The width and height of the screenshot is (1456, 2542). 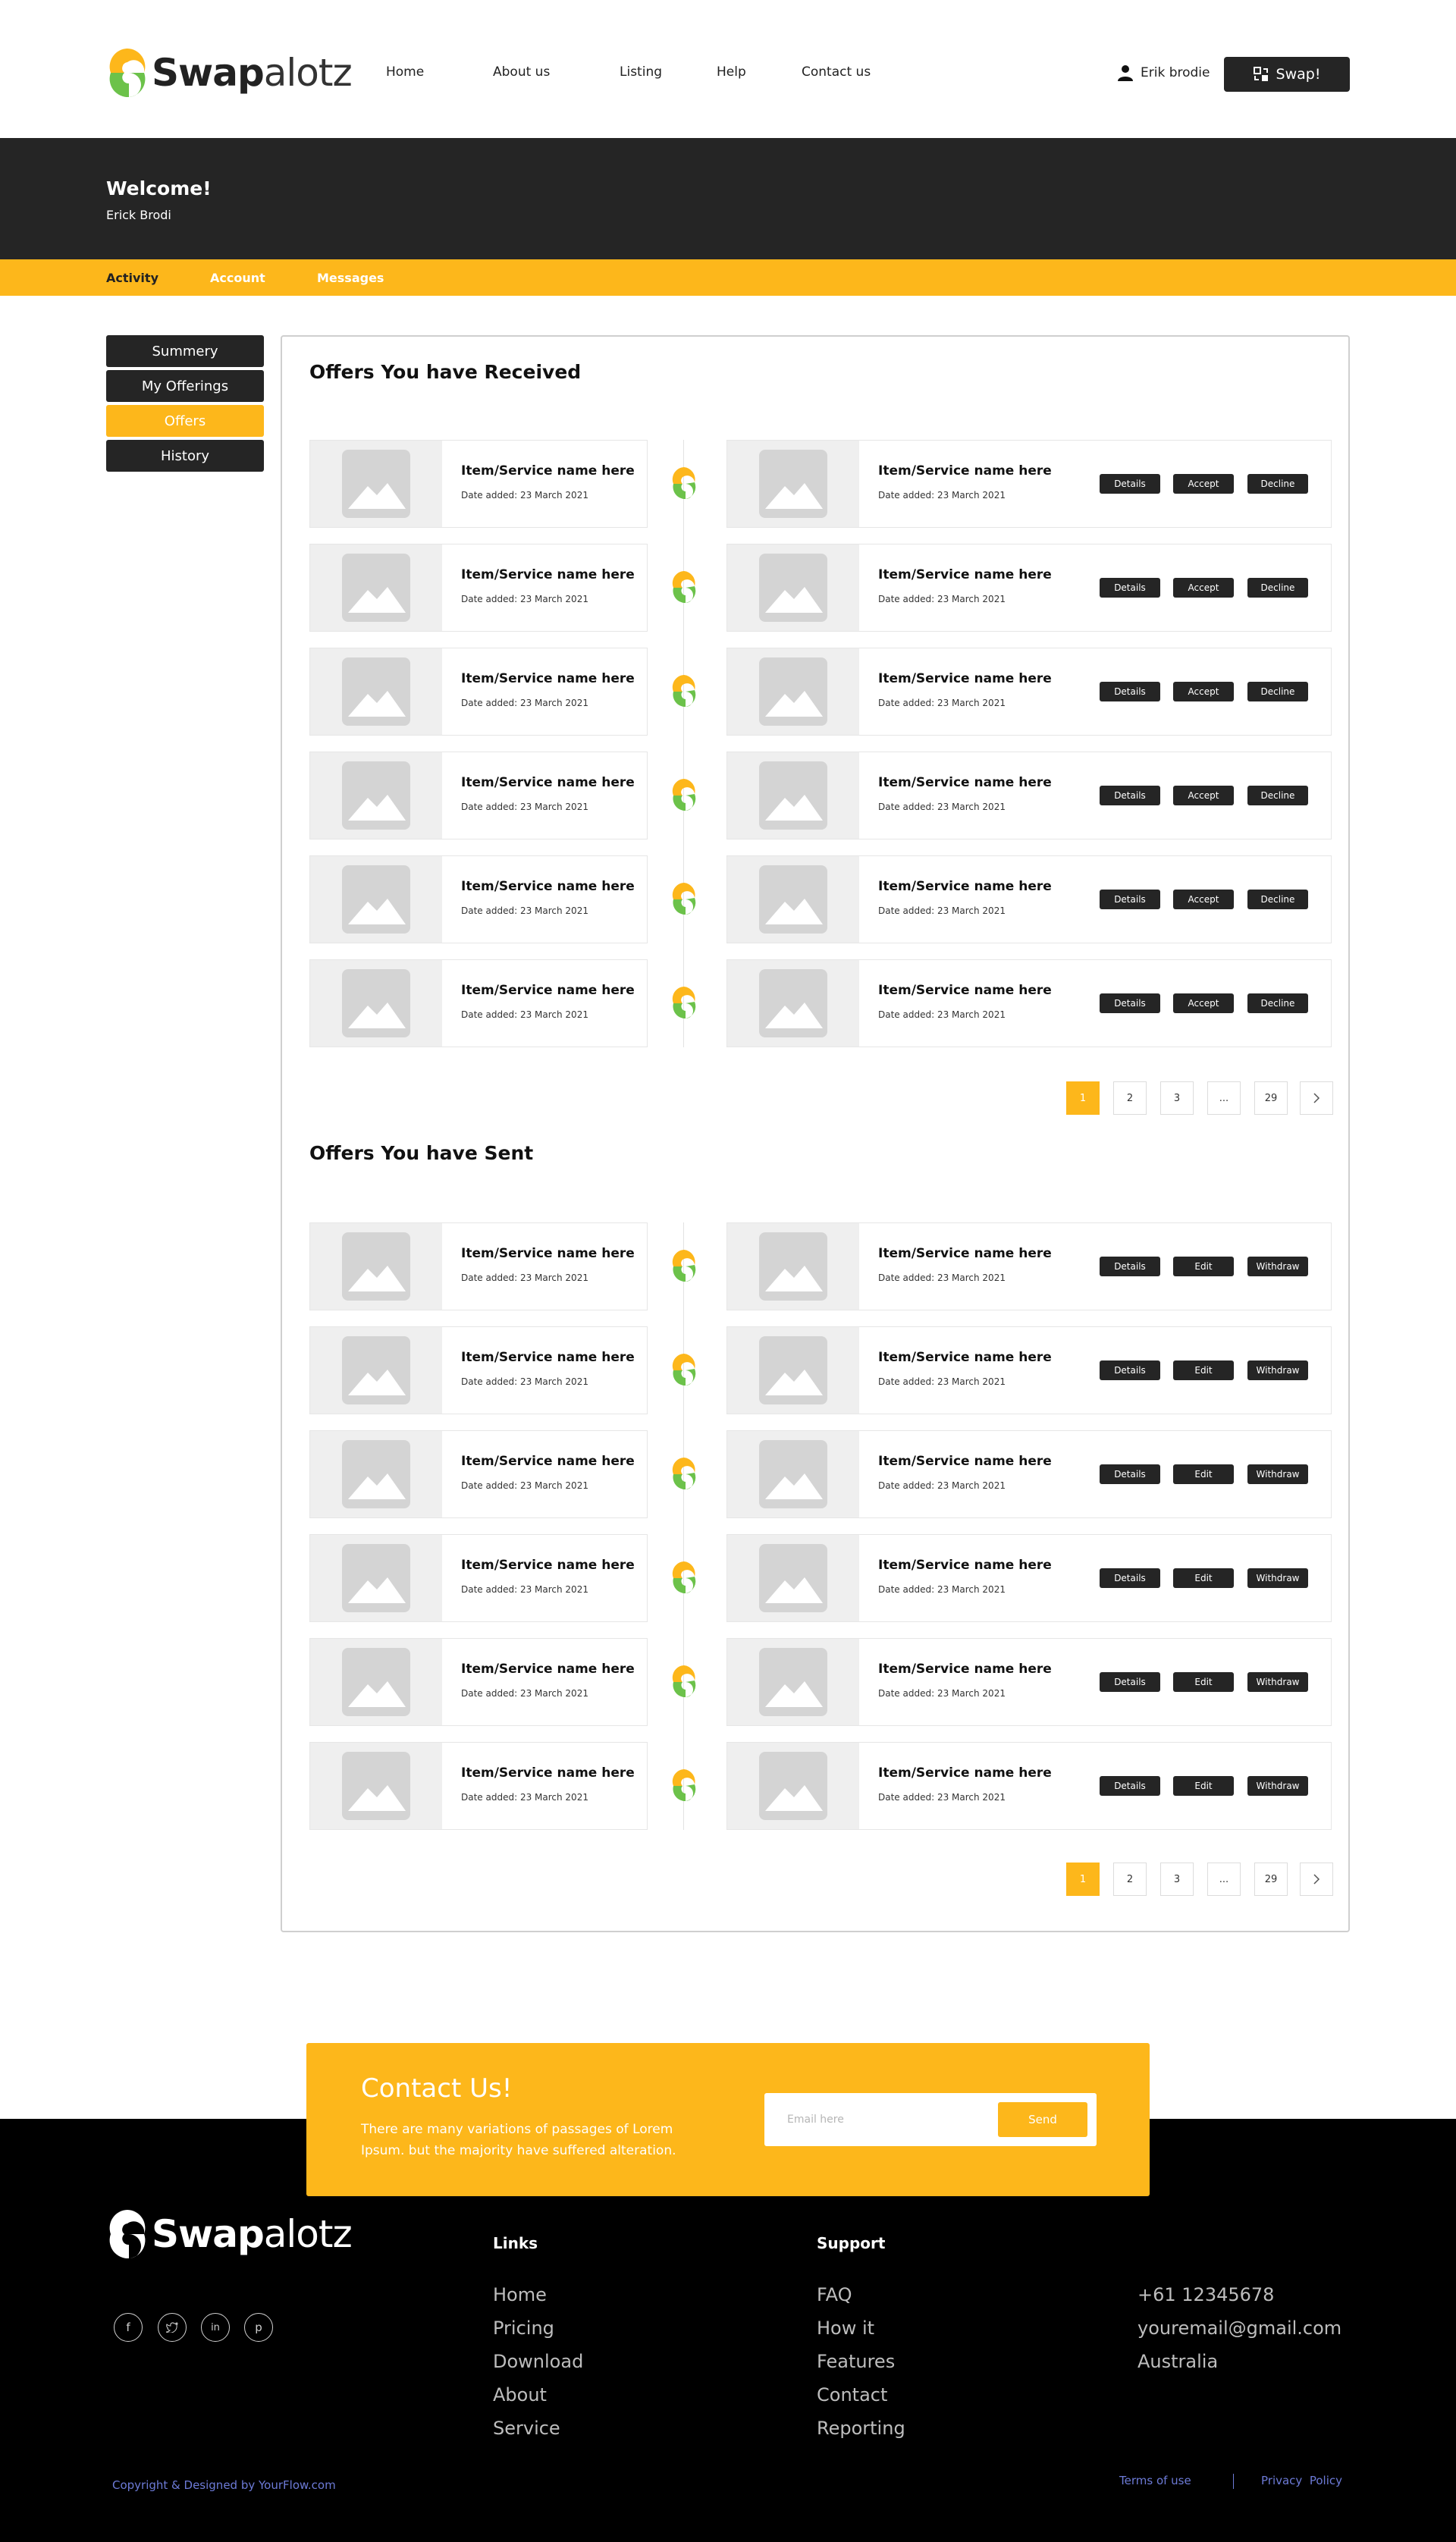 I want to click on facebook-icon: f, so click(x=128, y=2327).